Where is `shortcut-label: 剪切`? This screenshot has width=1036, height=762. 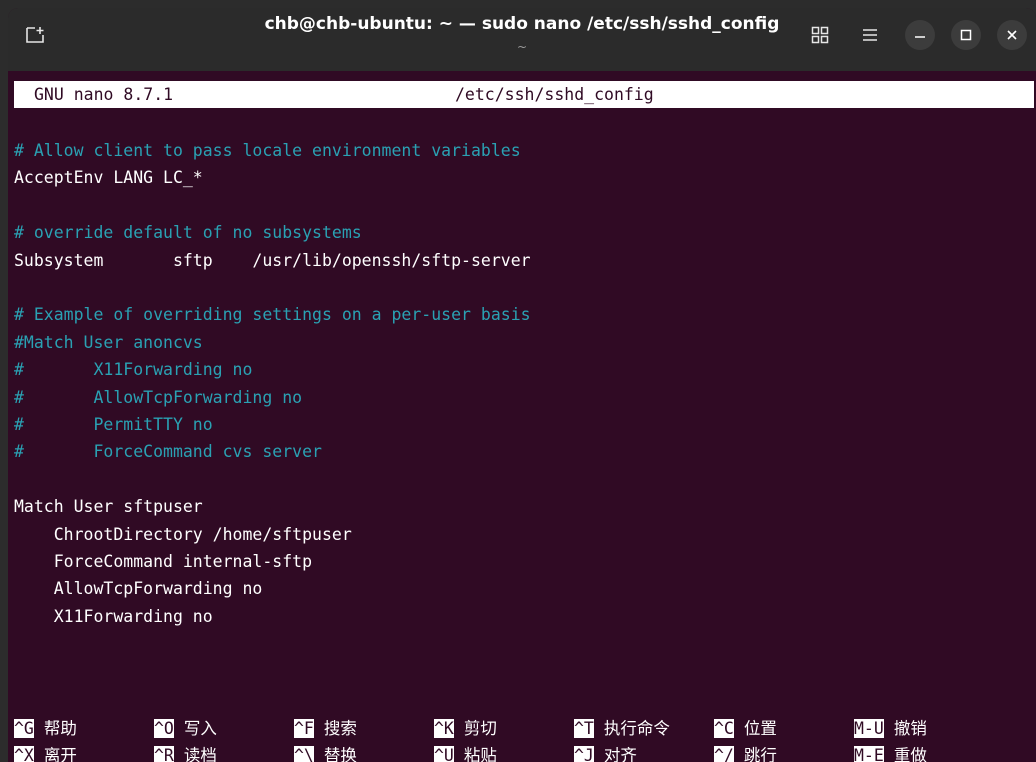
shortcut-label: 剪切 is located at coordinates (480, 728).